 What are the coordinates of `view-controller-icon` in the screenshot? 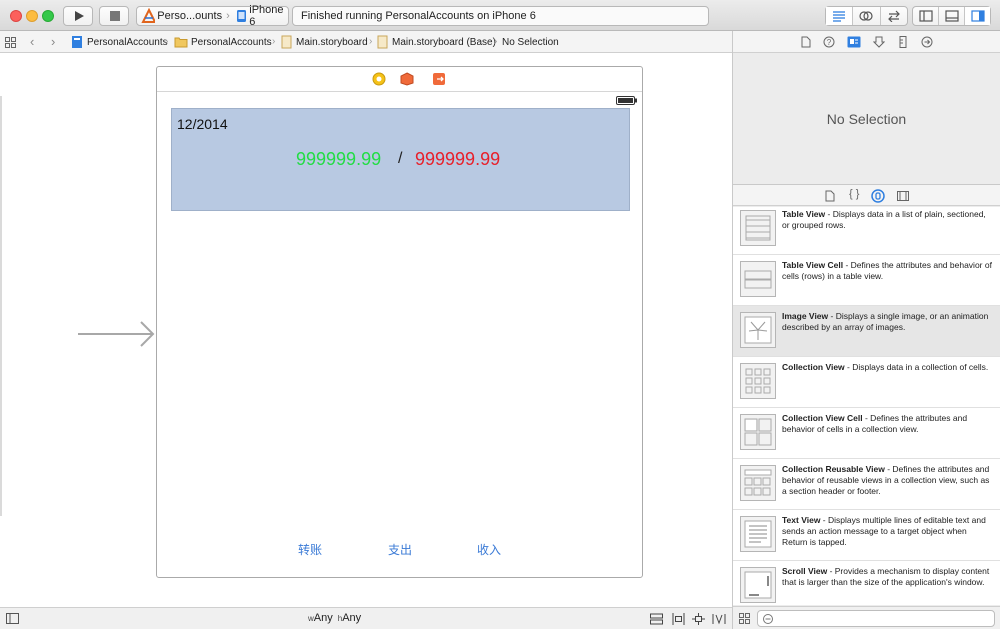 It's located at (379, 79).